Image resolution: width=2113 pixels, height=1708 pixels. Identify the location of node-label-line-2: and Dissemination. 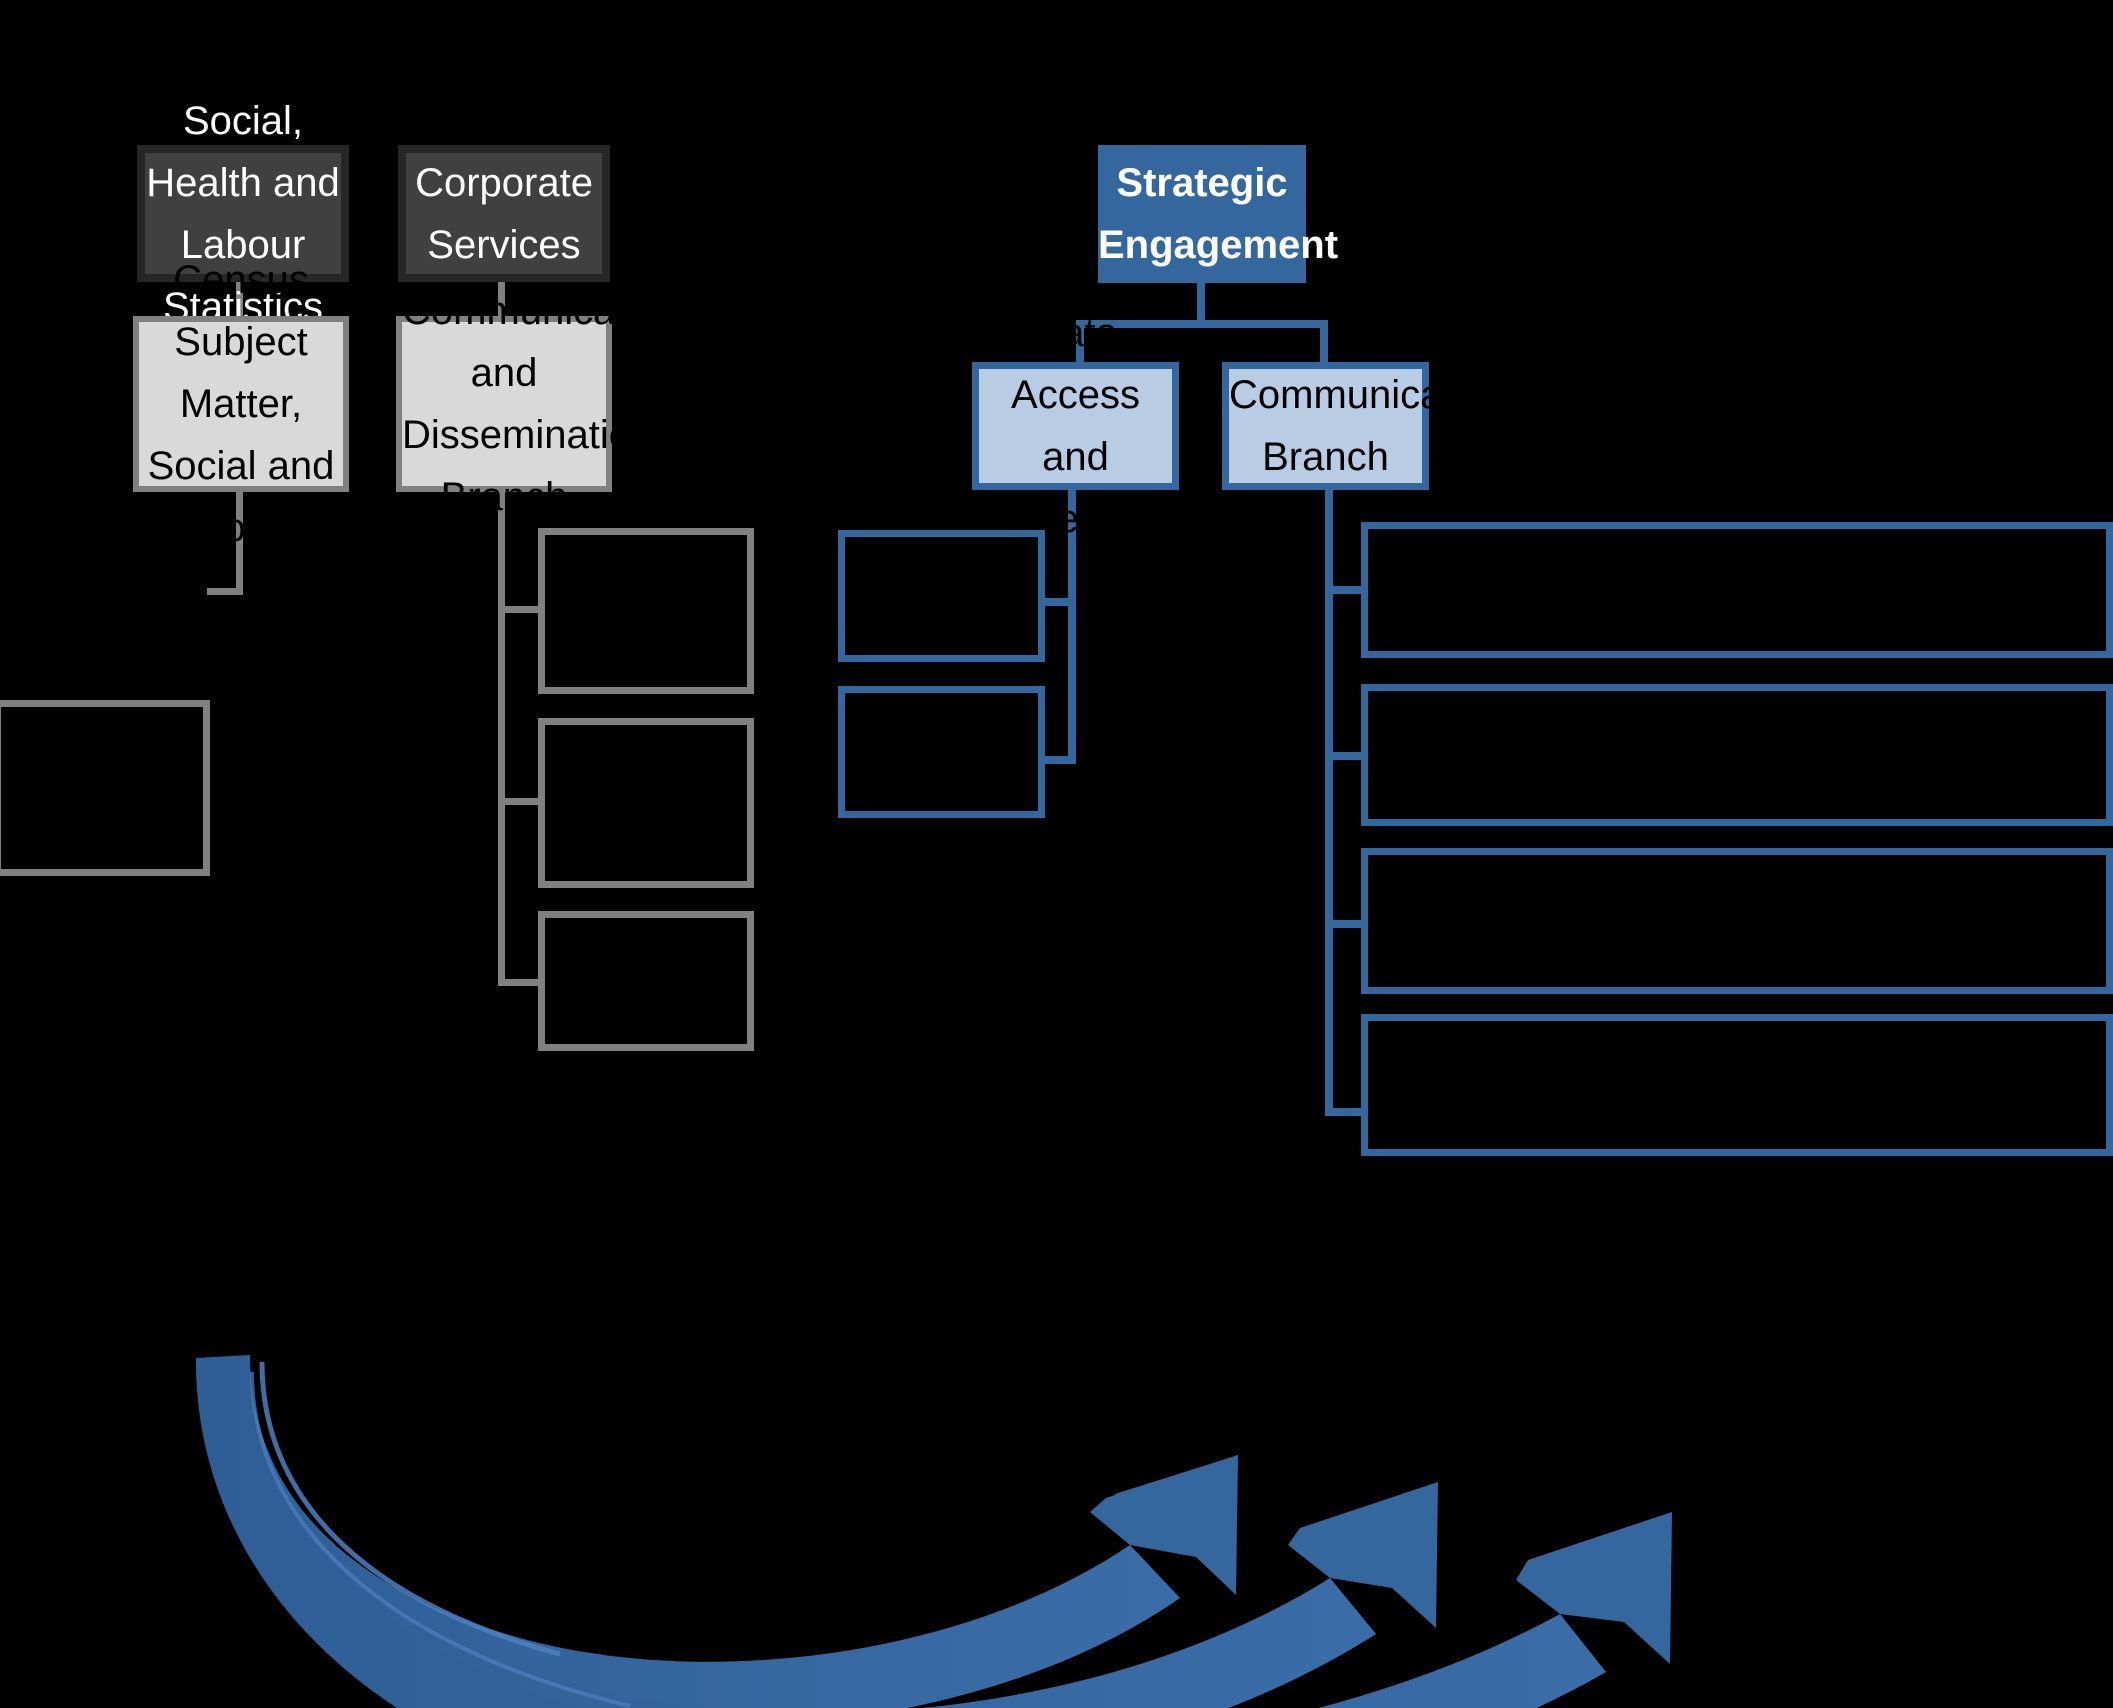
(528, 404).